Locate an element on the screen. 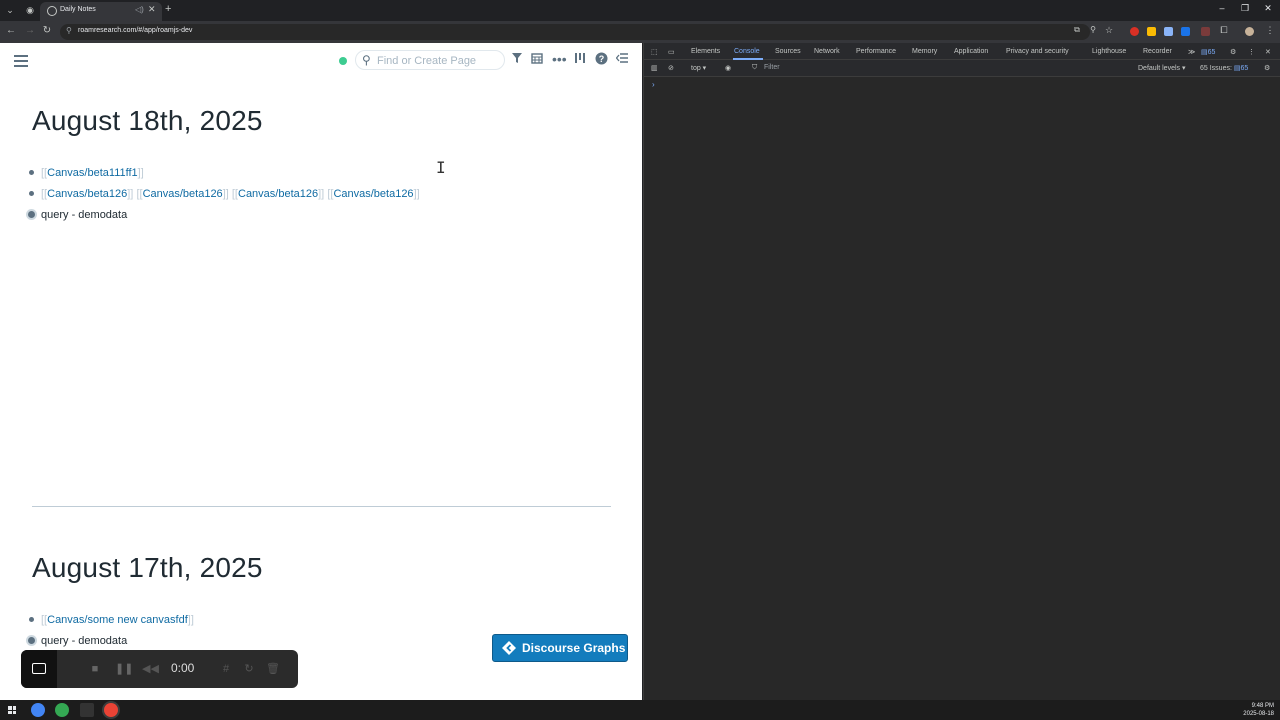 This screenshot has width=1280, height=720. filter-icon is located at coordinates (517, 59).